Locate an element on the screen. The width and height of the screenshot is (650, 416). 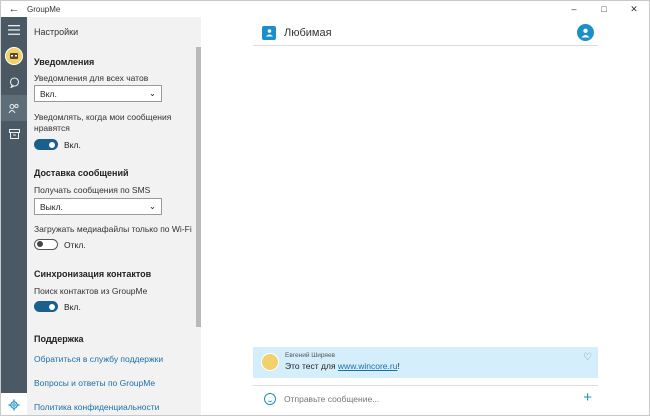
message-author: Евгений Ширяев is located at coordinates (310, 355).